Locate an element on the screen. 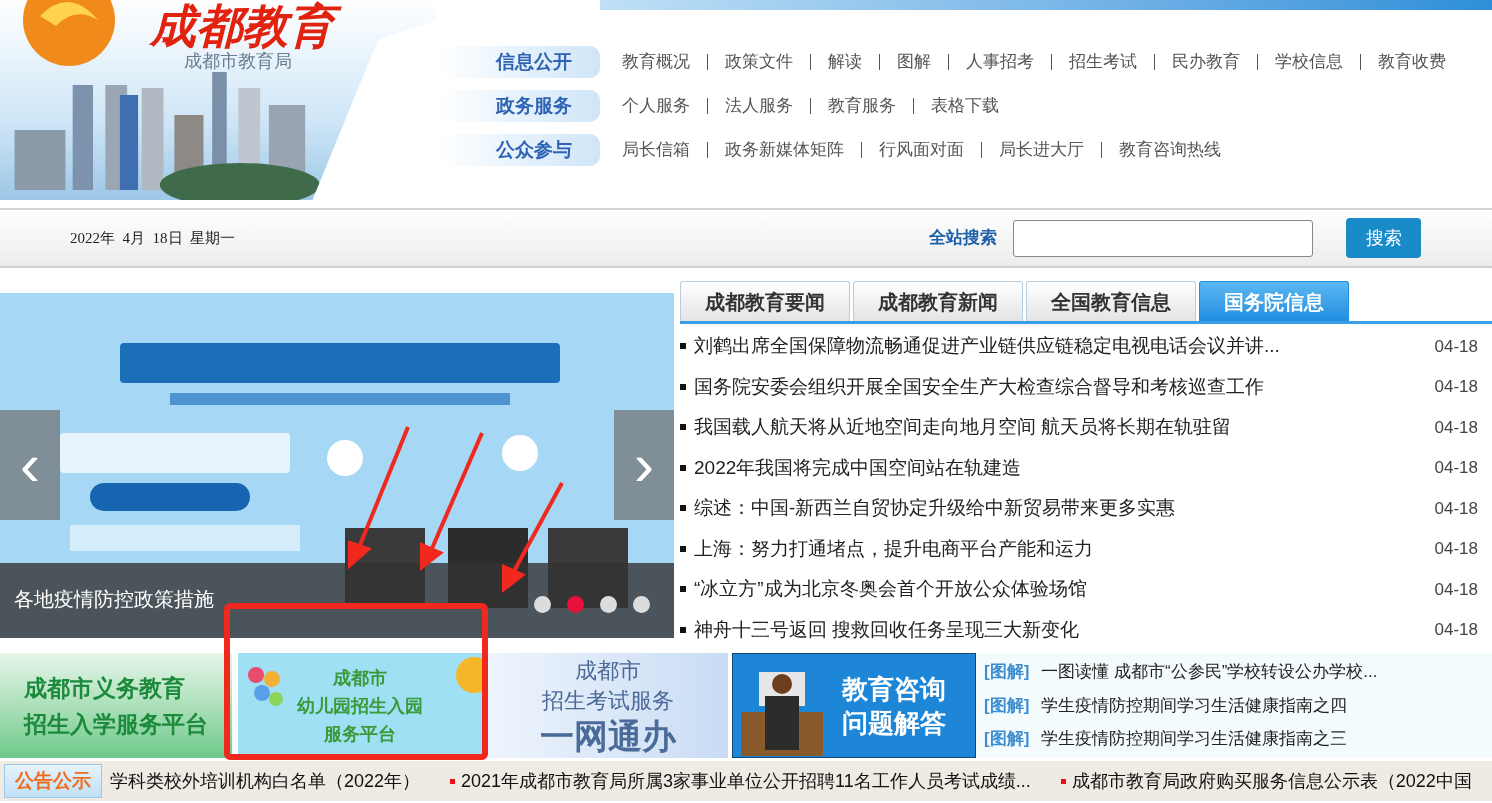 The image size is (1492, 803). news-link: 2022年我国将完成中国空间站在轨建造 is located at coordinates (858, 467).